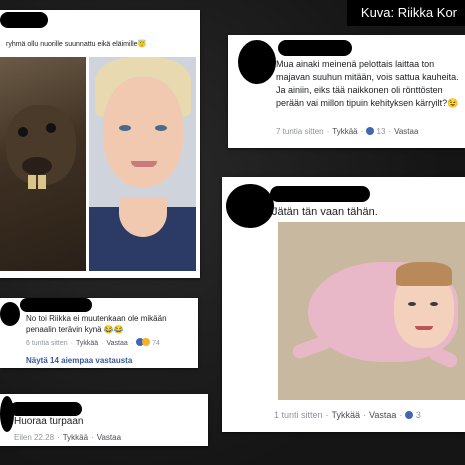 This screenshot has height=465, width=465. I want to click on reaction-count: 74, so click(156, 343).